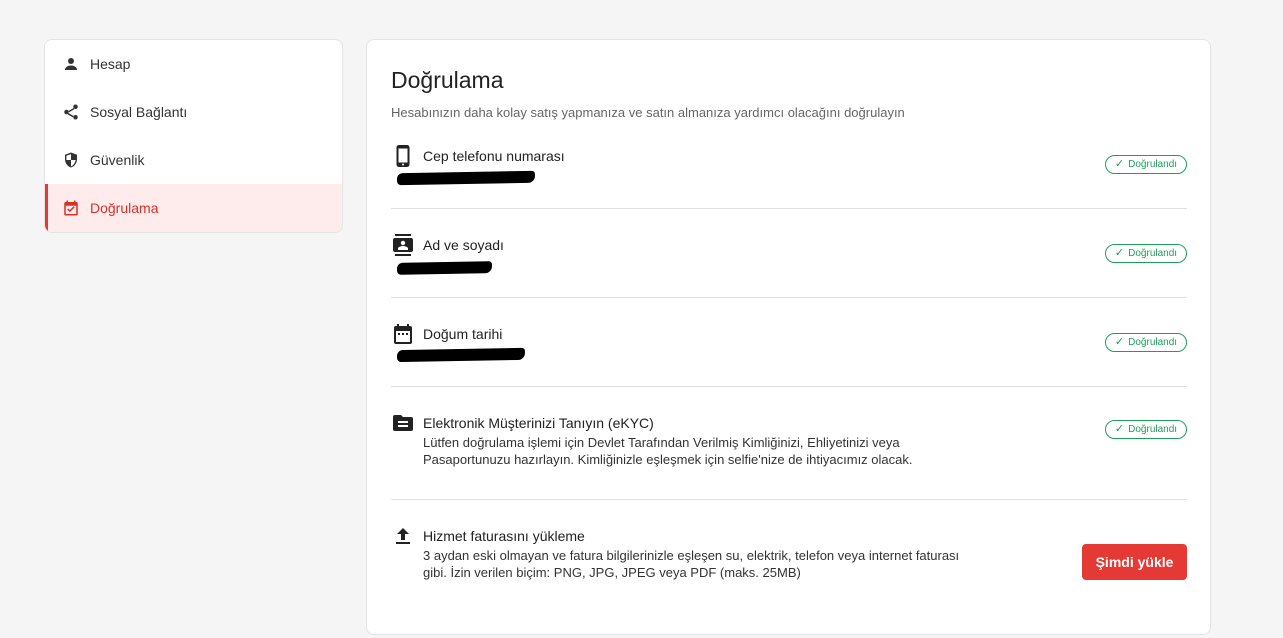 This screenshot has width=1283, height=638. Describe the element at coordinates (789, 352) in the screenshot. I see `verification-row-birthdate: Doğum tarihi ✓ Doğrulandı` at that location.